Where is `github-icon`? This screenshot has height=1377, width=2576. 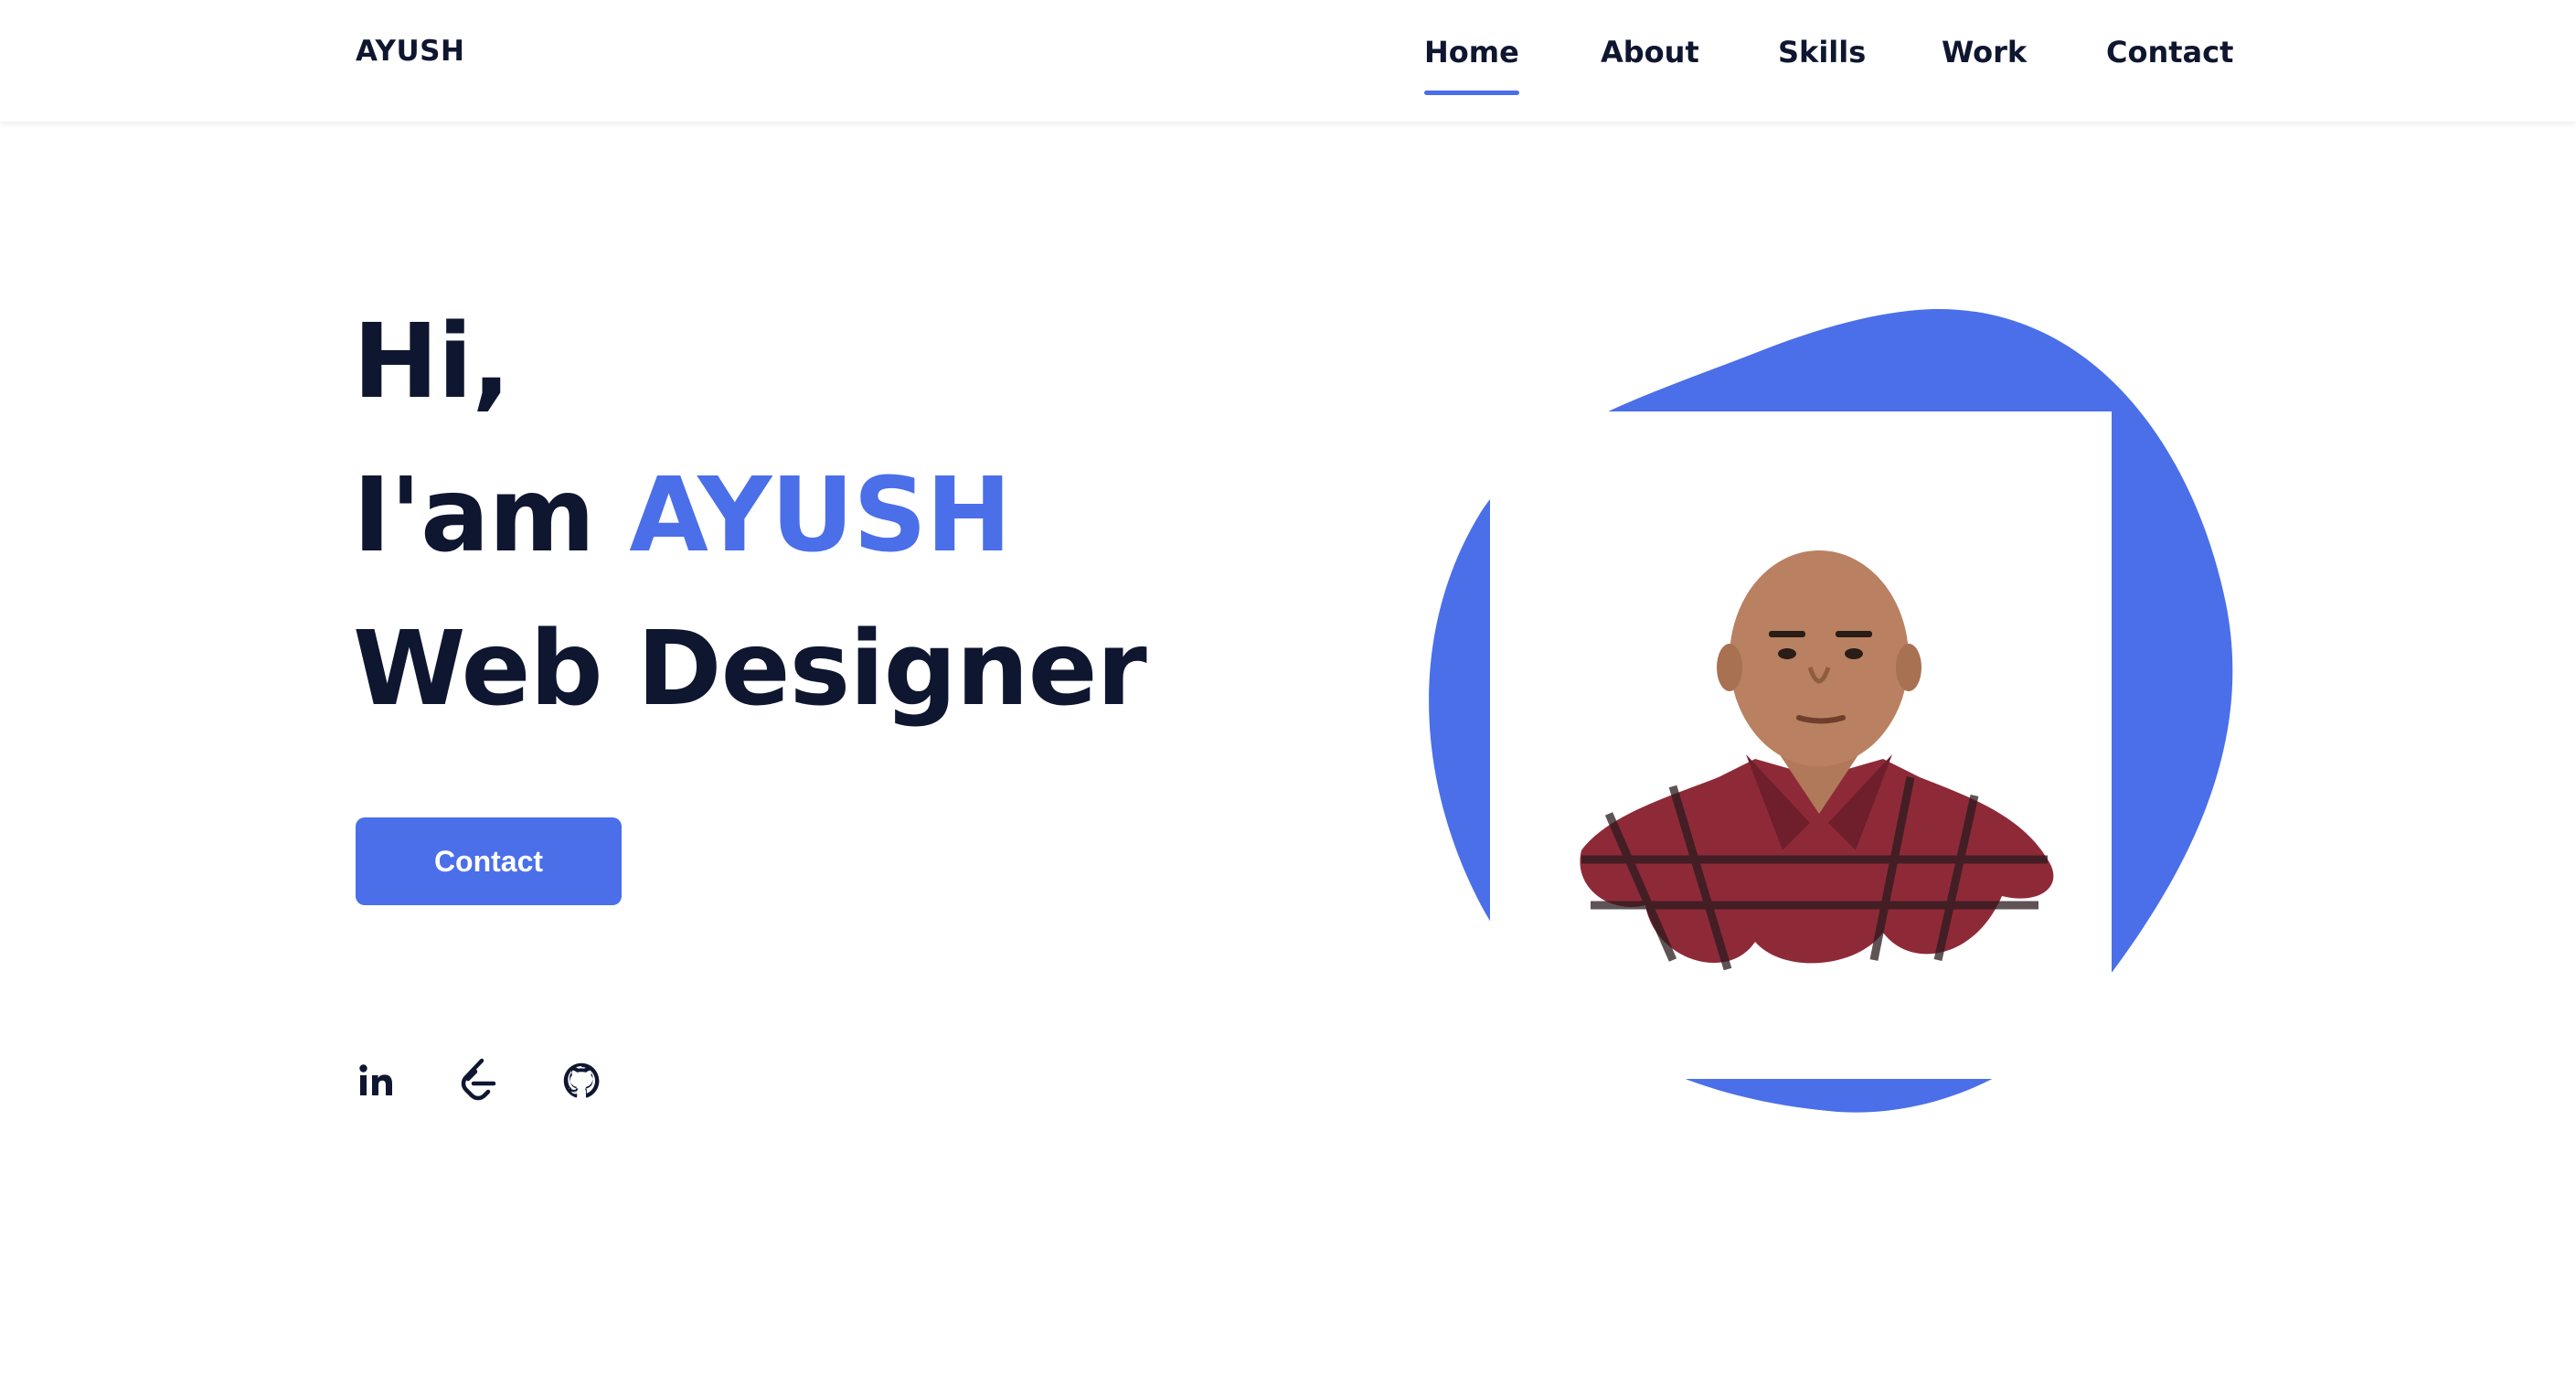 github-icon is located at coordinates (581, 1080).